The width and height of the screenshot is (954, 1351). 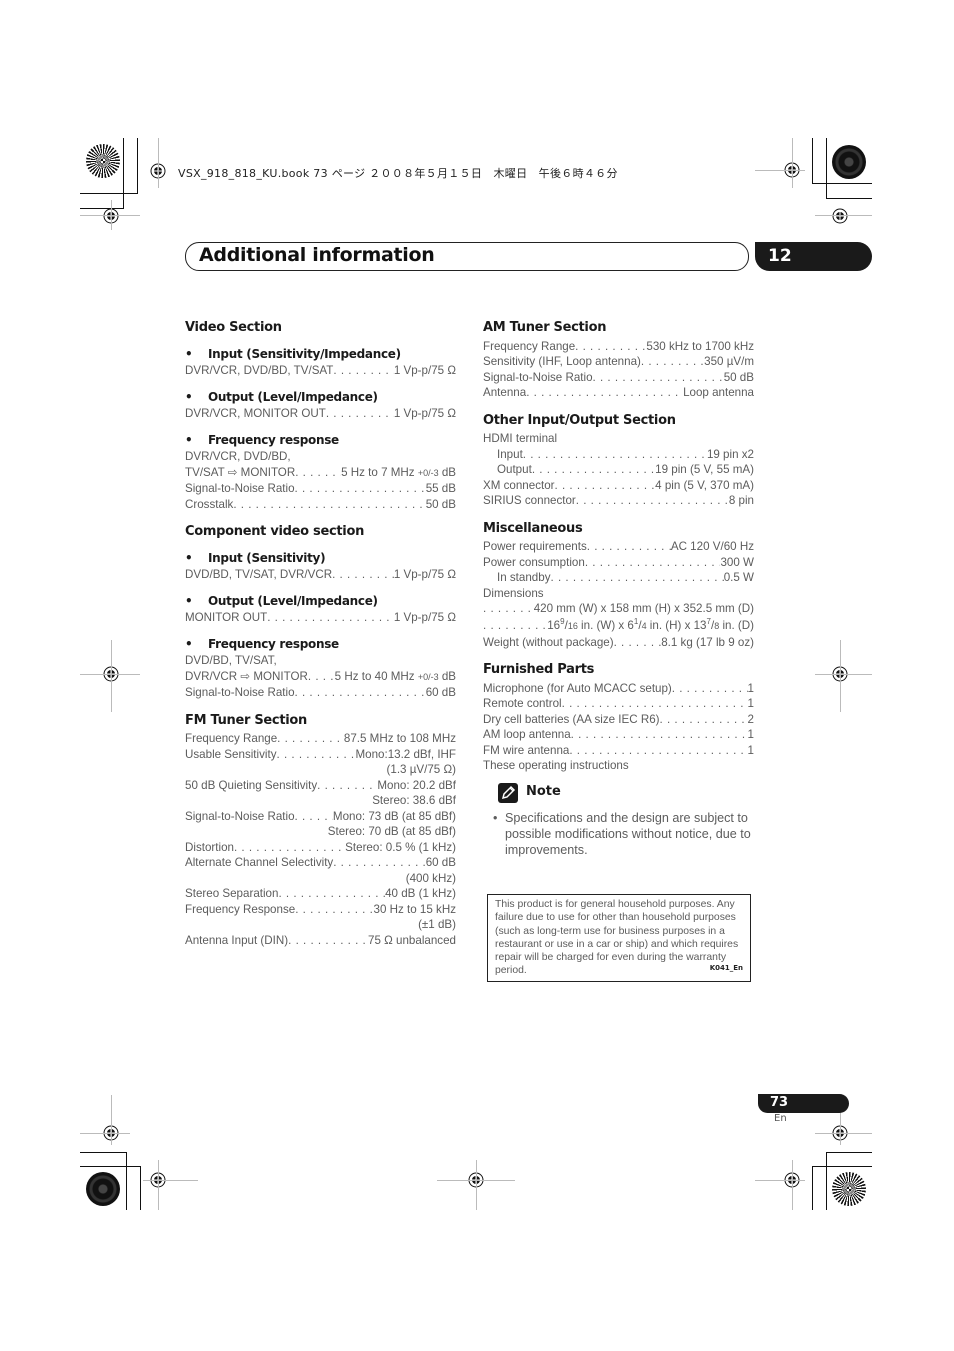 I want to click on spec-line: These operating instructions, so click(x=556, y=765).